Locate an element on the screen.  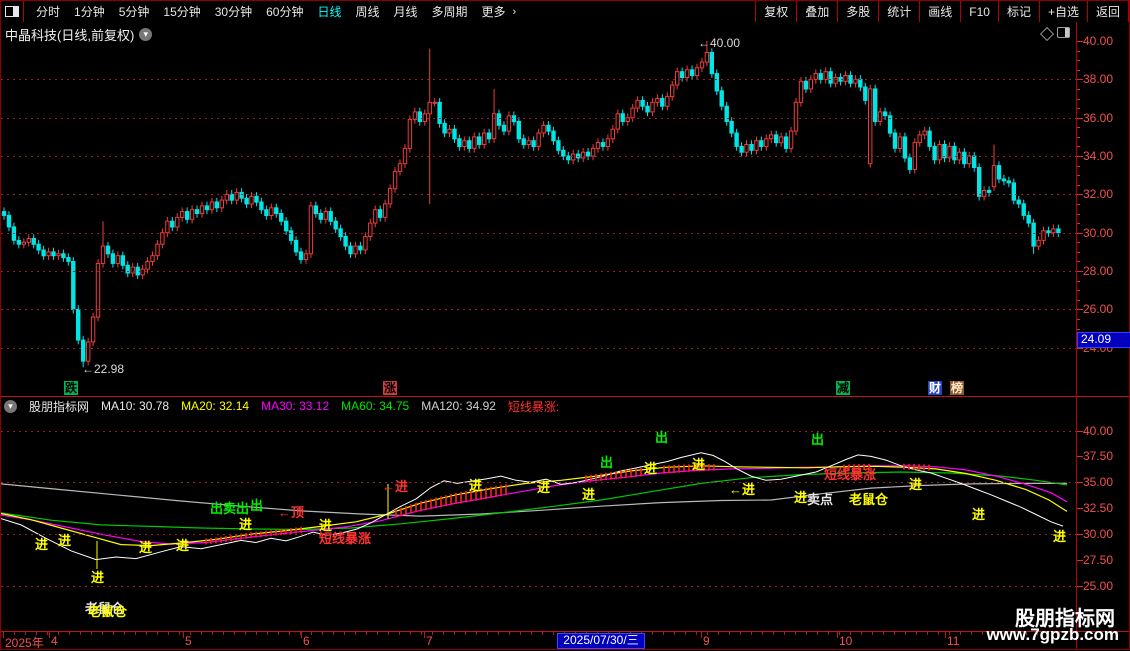
window-menu-button is located at coordinates (12, 11).